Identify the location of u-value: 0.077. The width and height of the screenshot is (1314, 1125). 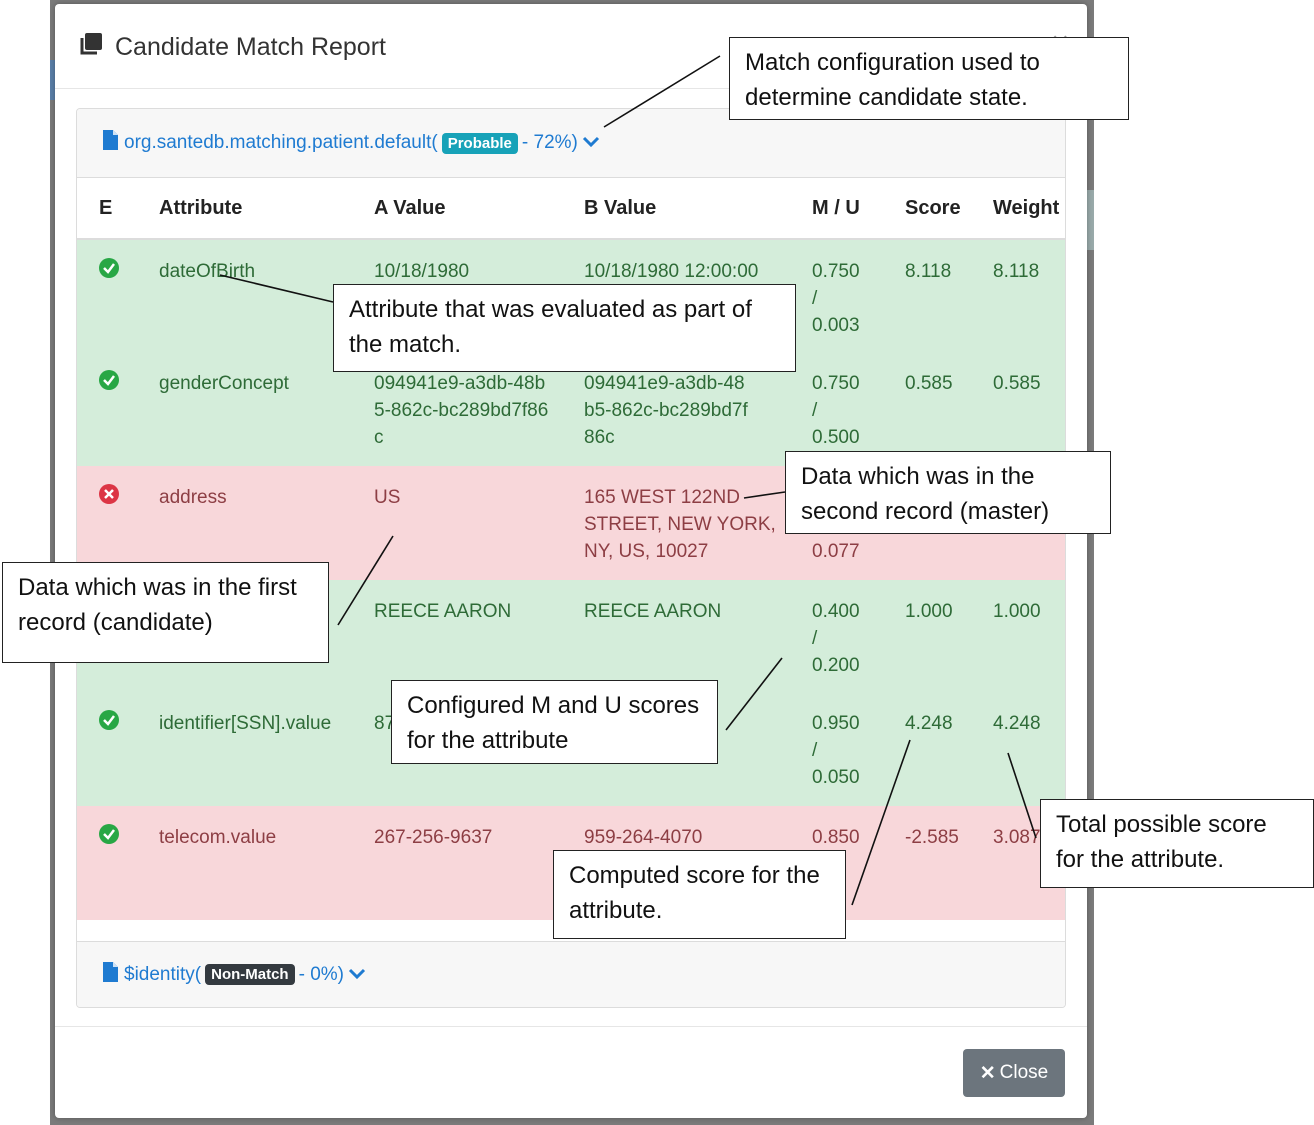
(836, 551).